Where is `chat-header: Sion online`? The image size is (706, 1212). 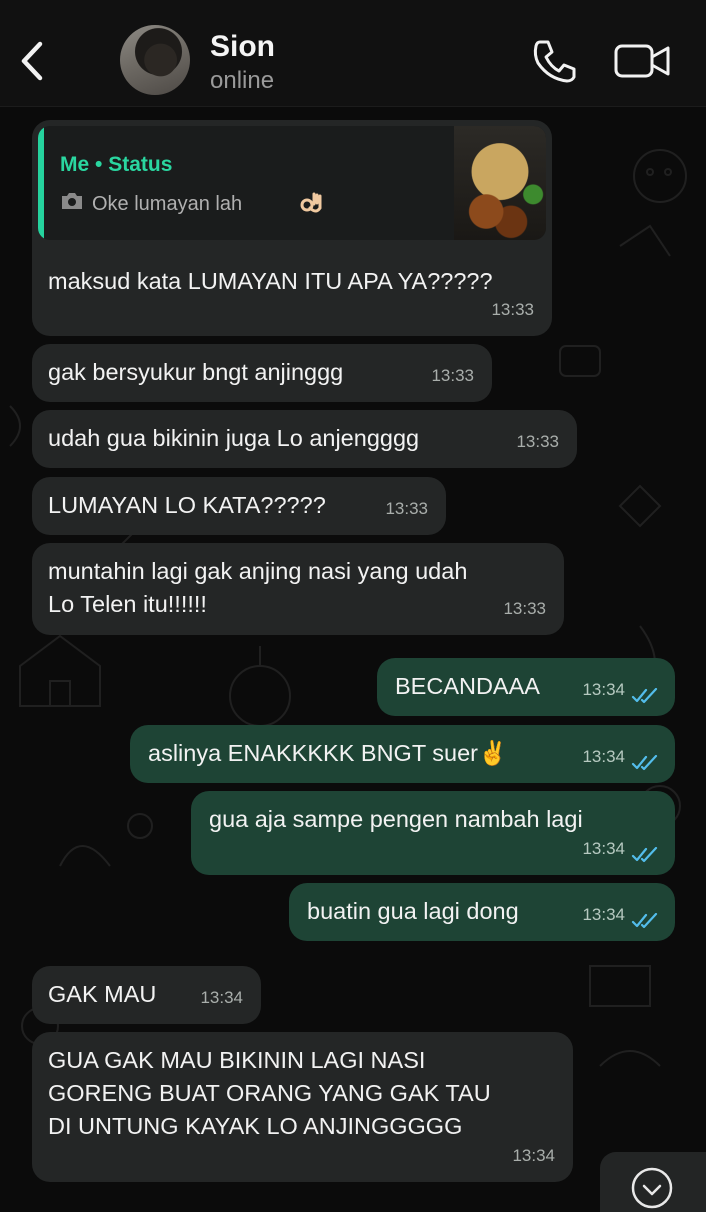 chat-header: Sion online is located at coordinates (353, 53).